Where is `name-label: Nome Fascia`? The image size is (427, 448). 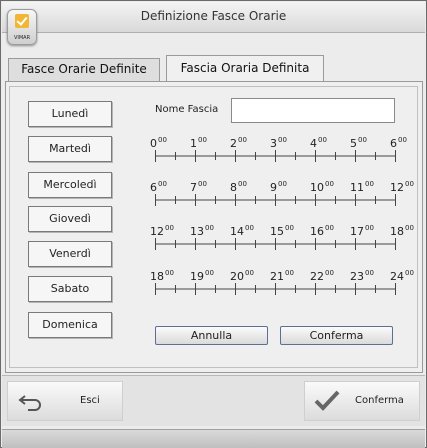 name-label: Nome Fascia is located at coordinates (187, 109).